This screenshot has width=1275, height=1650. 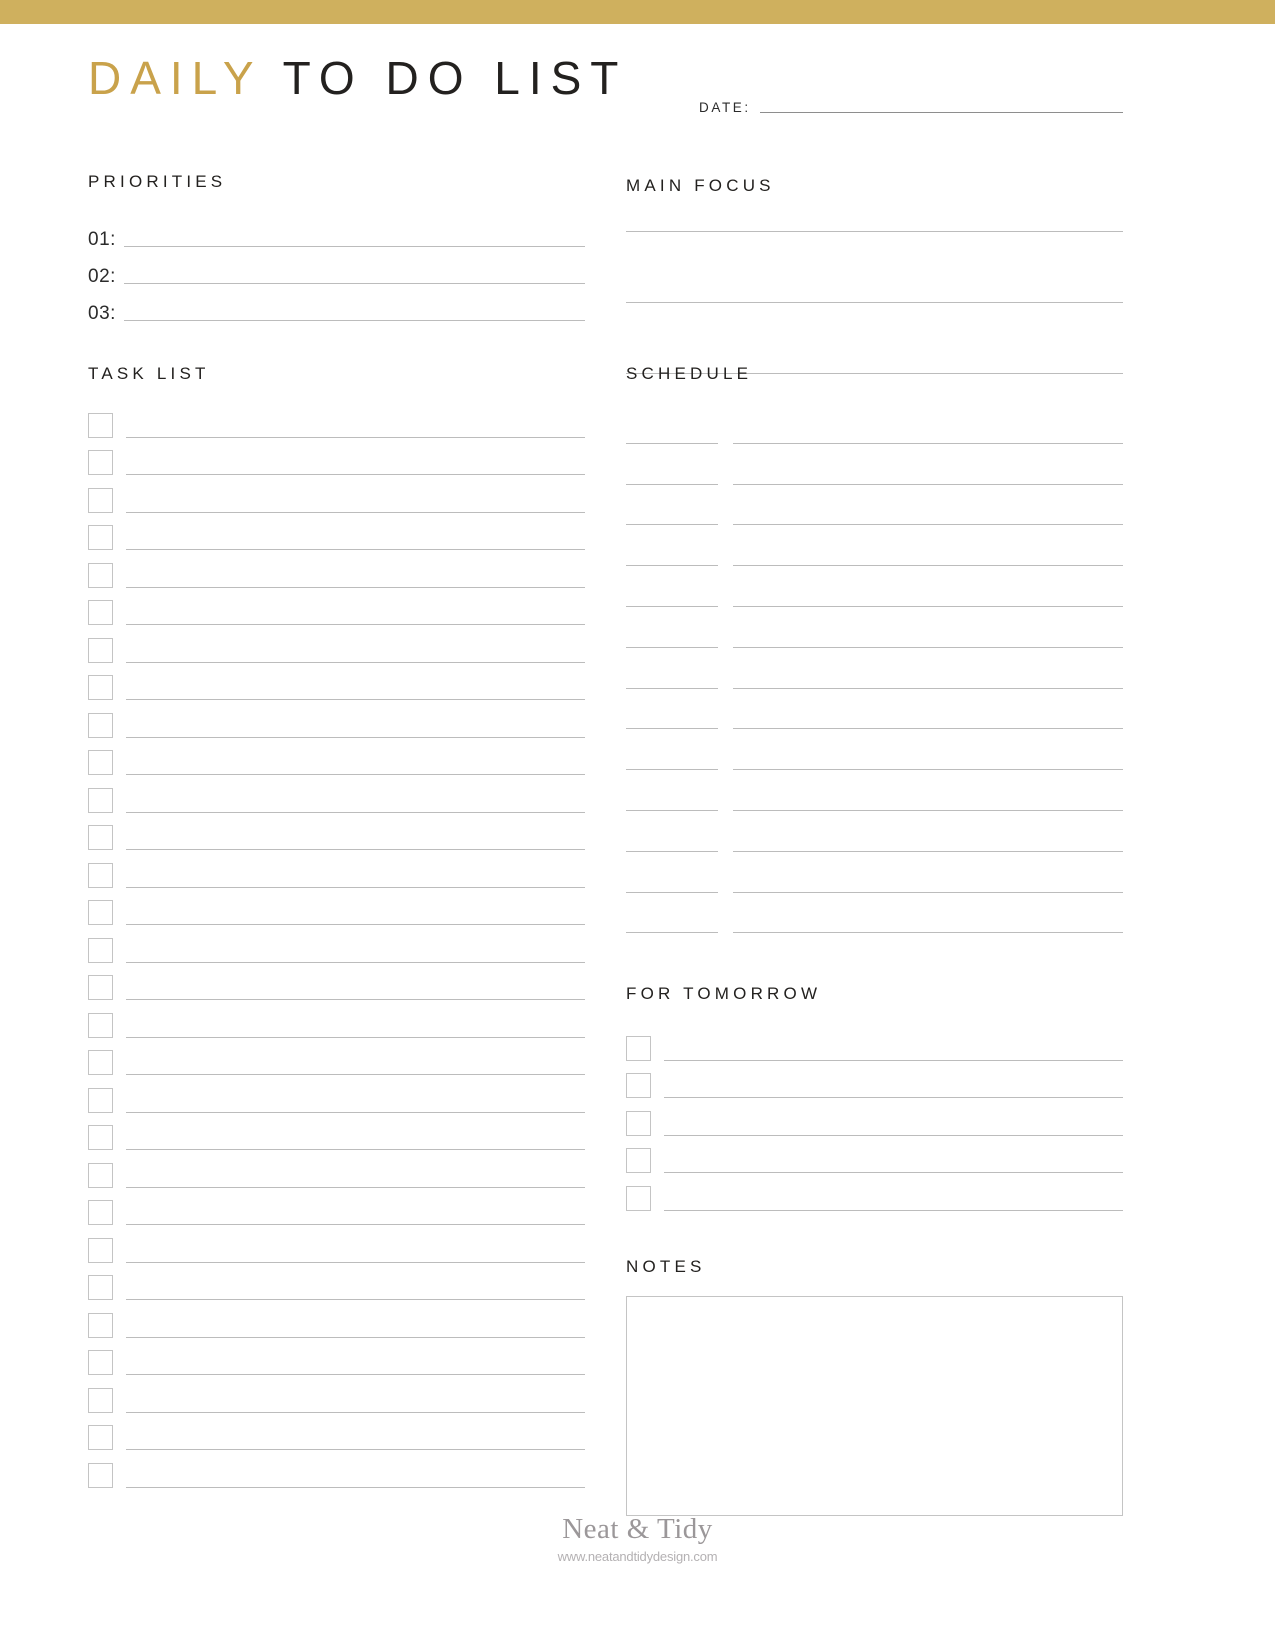 I want to click on priority-row: 02:, so click(x=336, y=269).